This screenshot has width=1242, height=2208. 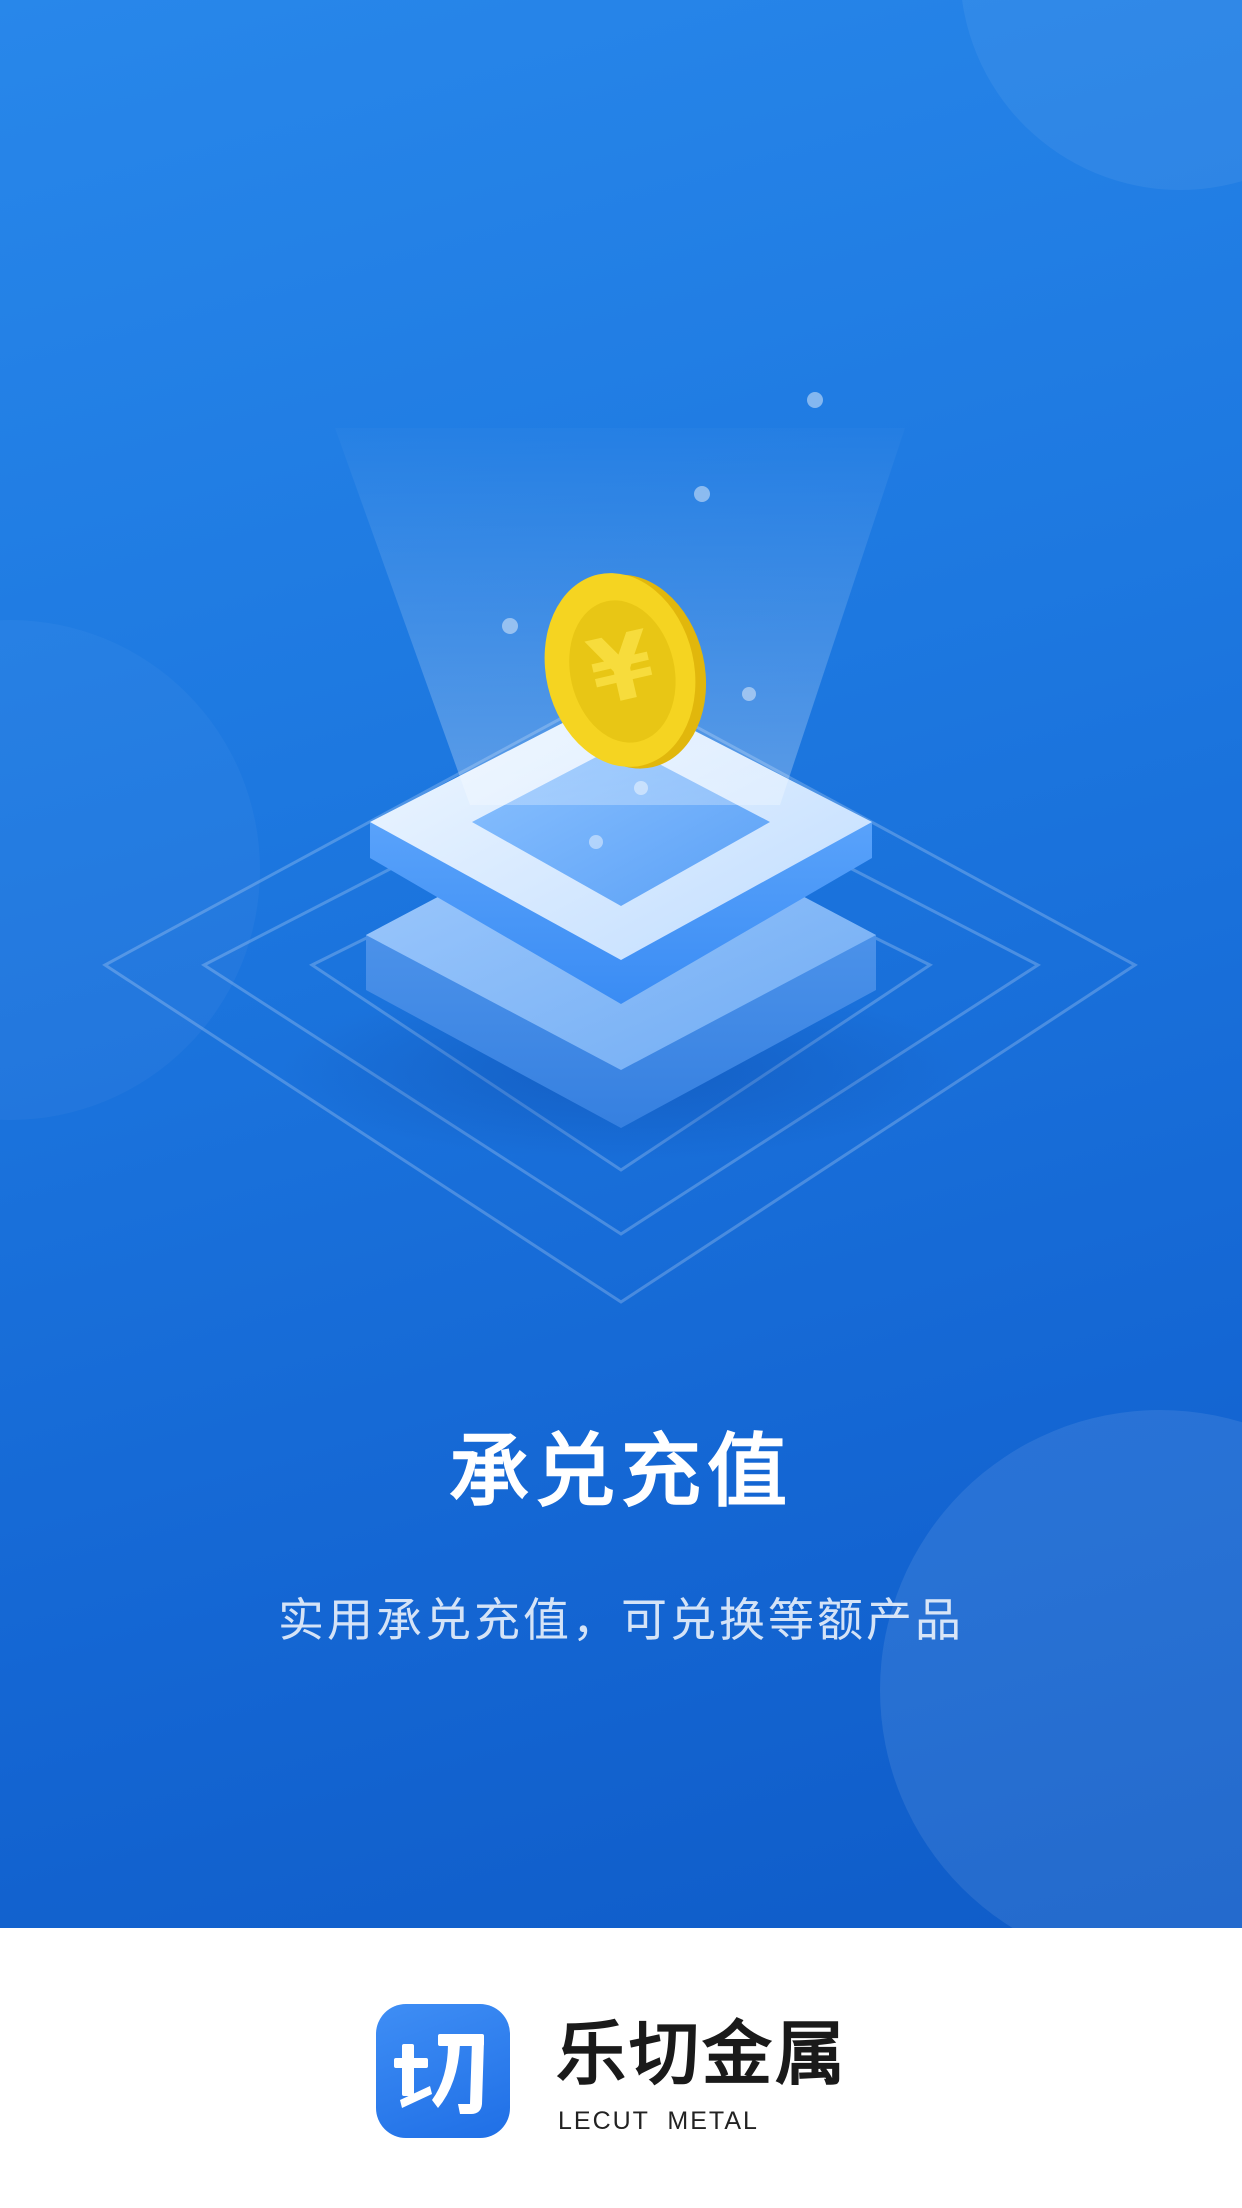 What do you see at coordinates (443, 2071) in the screenshot?
I see `lecut-logo-icon` at bounding box center [443, 2071].